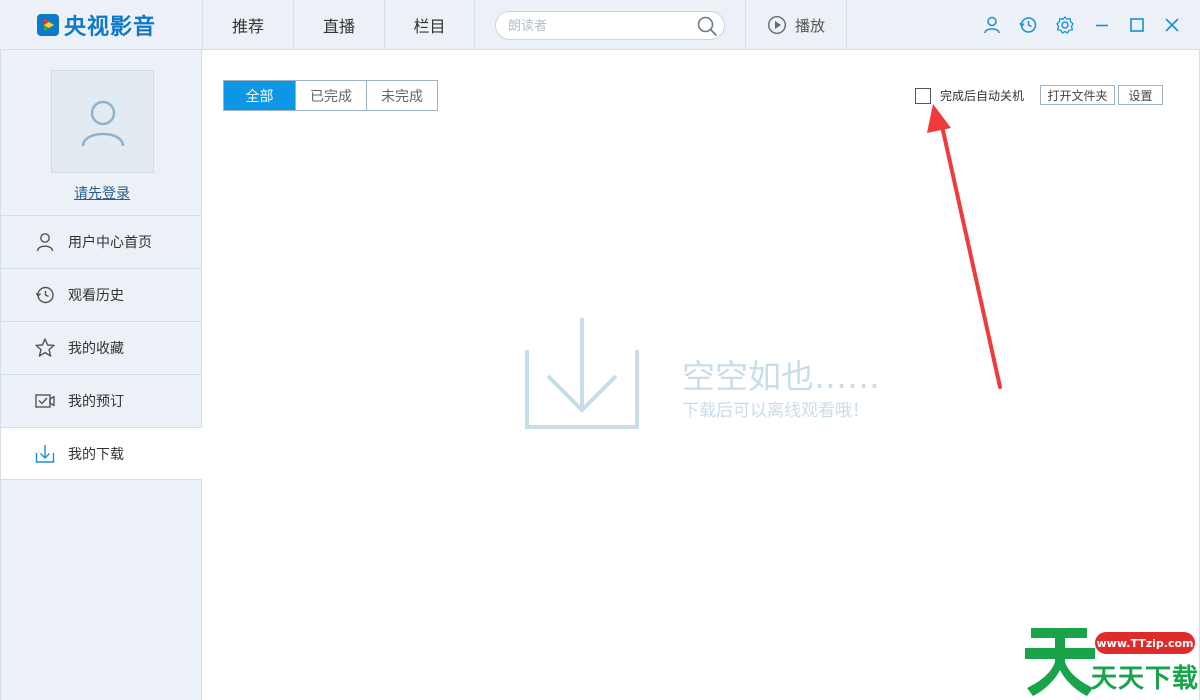 The height and width of the screenshot is (700, 1200). I want to click on download-icon, so click(45, 453).